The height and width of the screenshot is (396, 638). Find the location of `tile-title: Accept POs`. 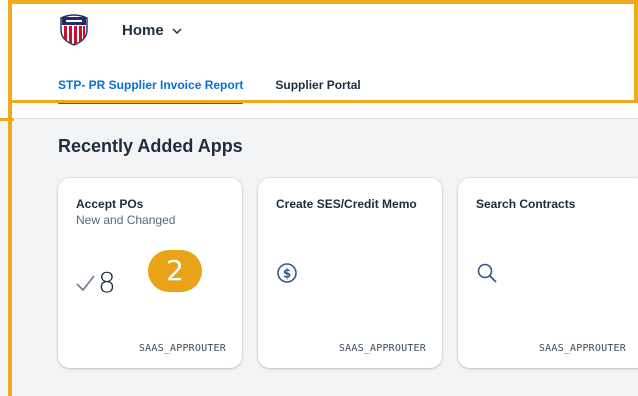

tile-title: Accept POs is located at coordinates (110, 204).